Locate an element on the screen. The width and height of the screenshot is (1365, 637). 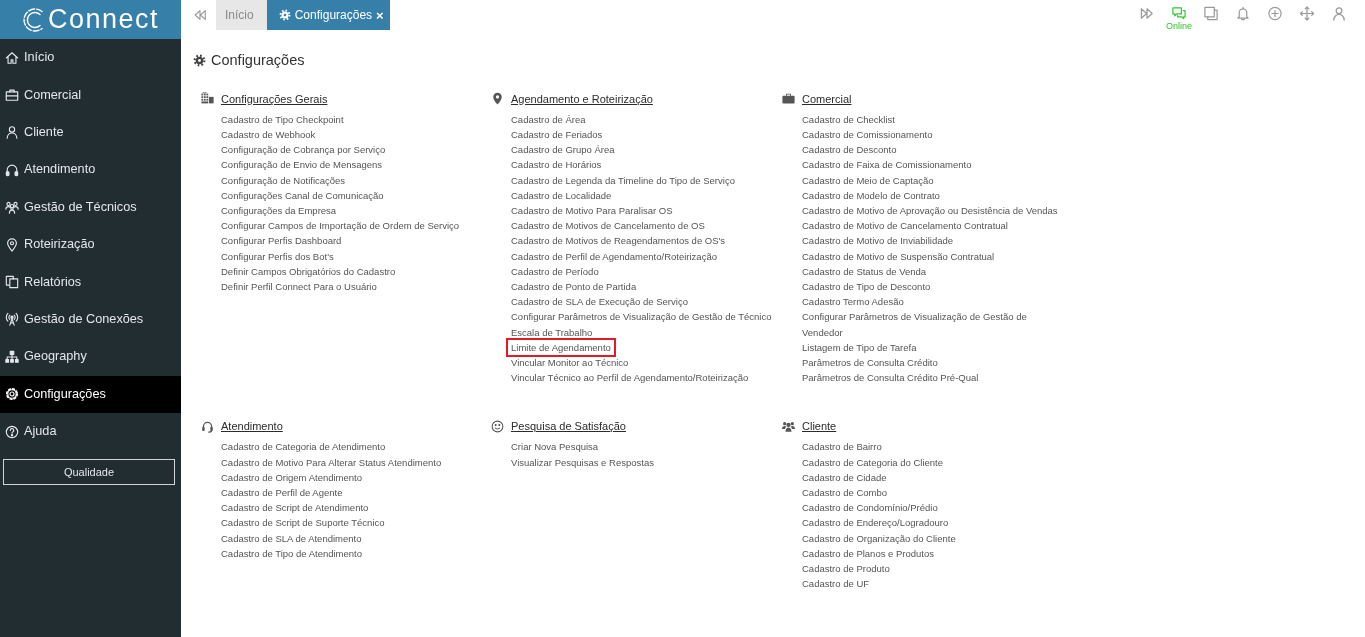
settings-link: Vincular Monitor ao Técnico is located at coordinates (570, 363).